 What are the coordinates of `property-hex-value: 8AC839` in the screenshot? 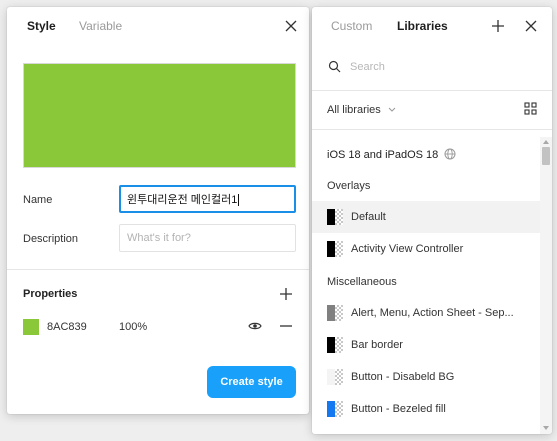 It's located at (67, 327).